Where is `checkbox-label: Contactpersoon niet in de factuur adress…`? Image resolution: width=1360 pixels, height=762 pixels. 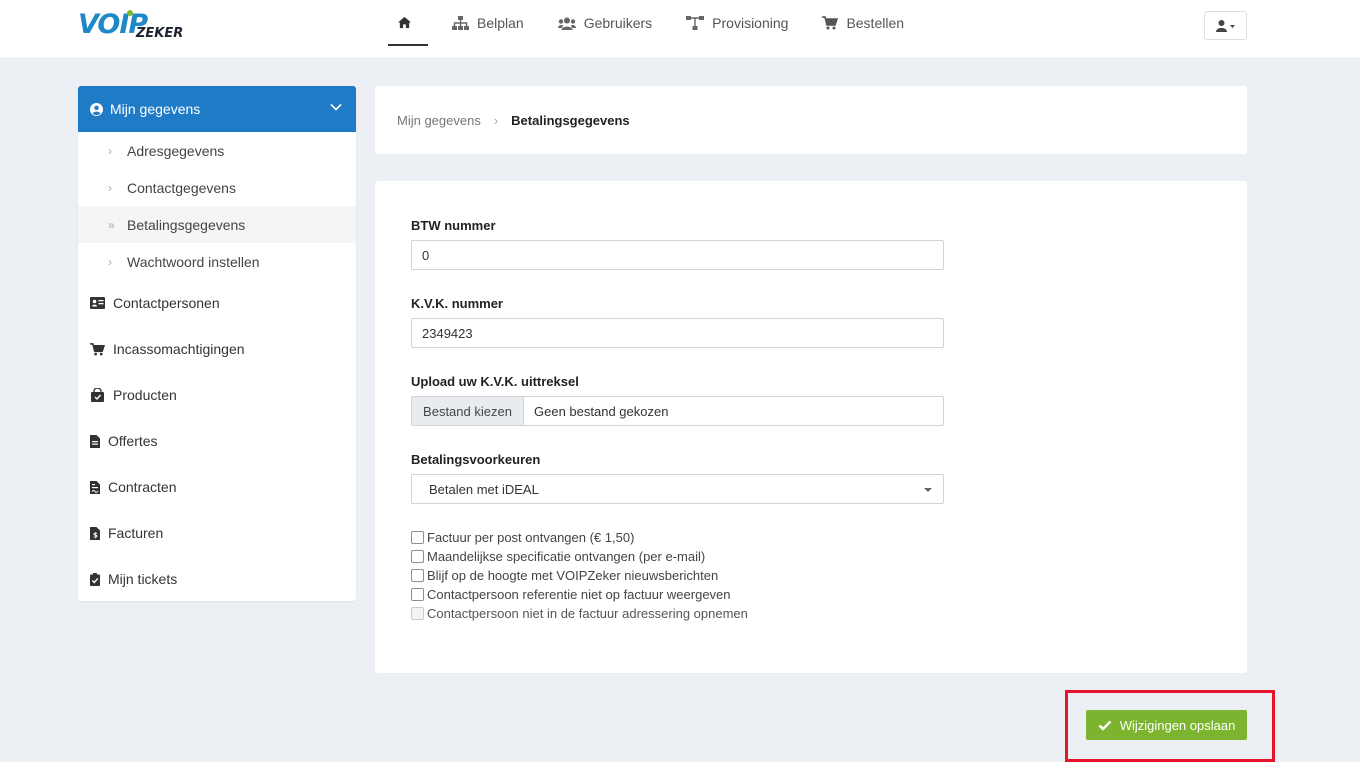 checkbox-label: Contactpersoon niet in de factuur adress… is located at coordinates (587, 613).